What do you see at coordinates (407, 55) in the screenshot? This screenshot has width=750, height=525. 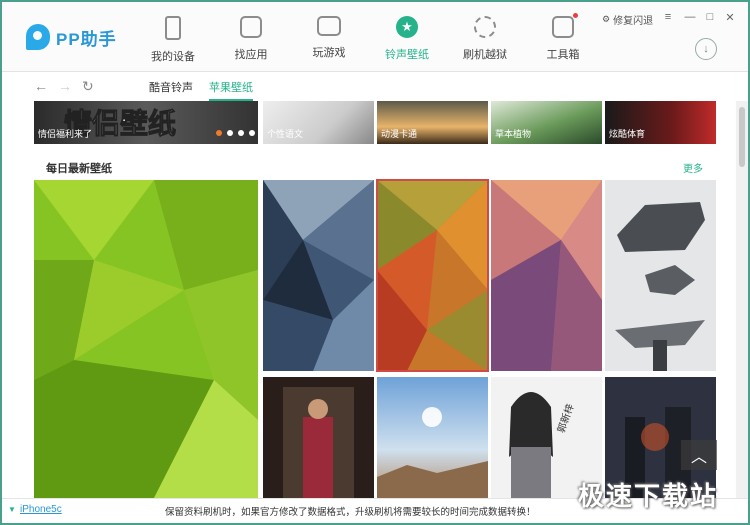 I see `nav-label: 铃声壁纸` at bounding box center [407, 55].